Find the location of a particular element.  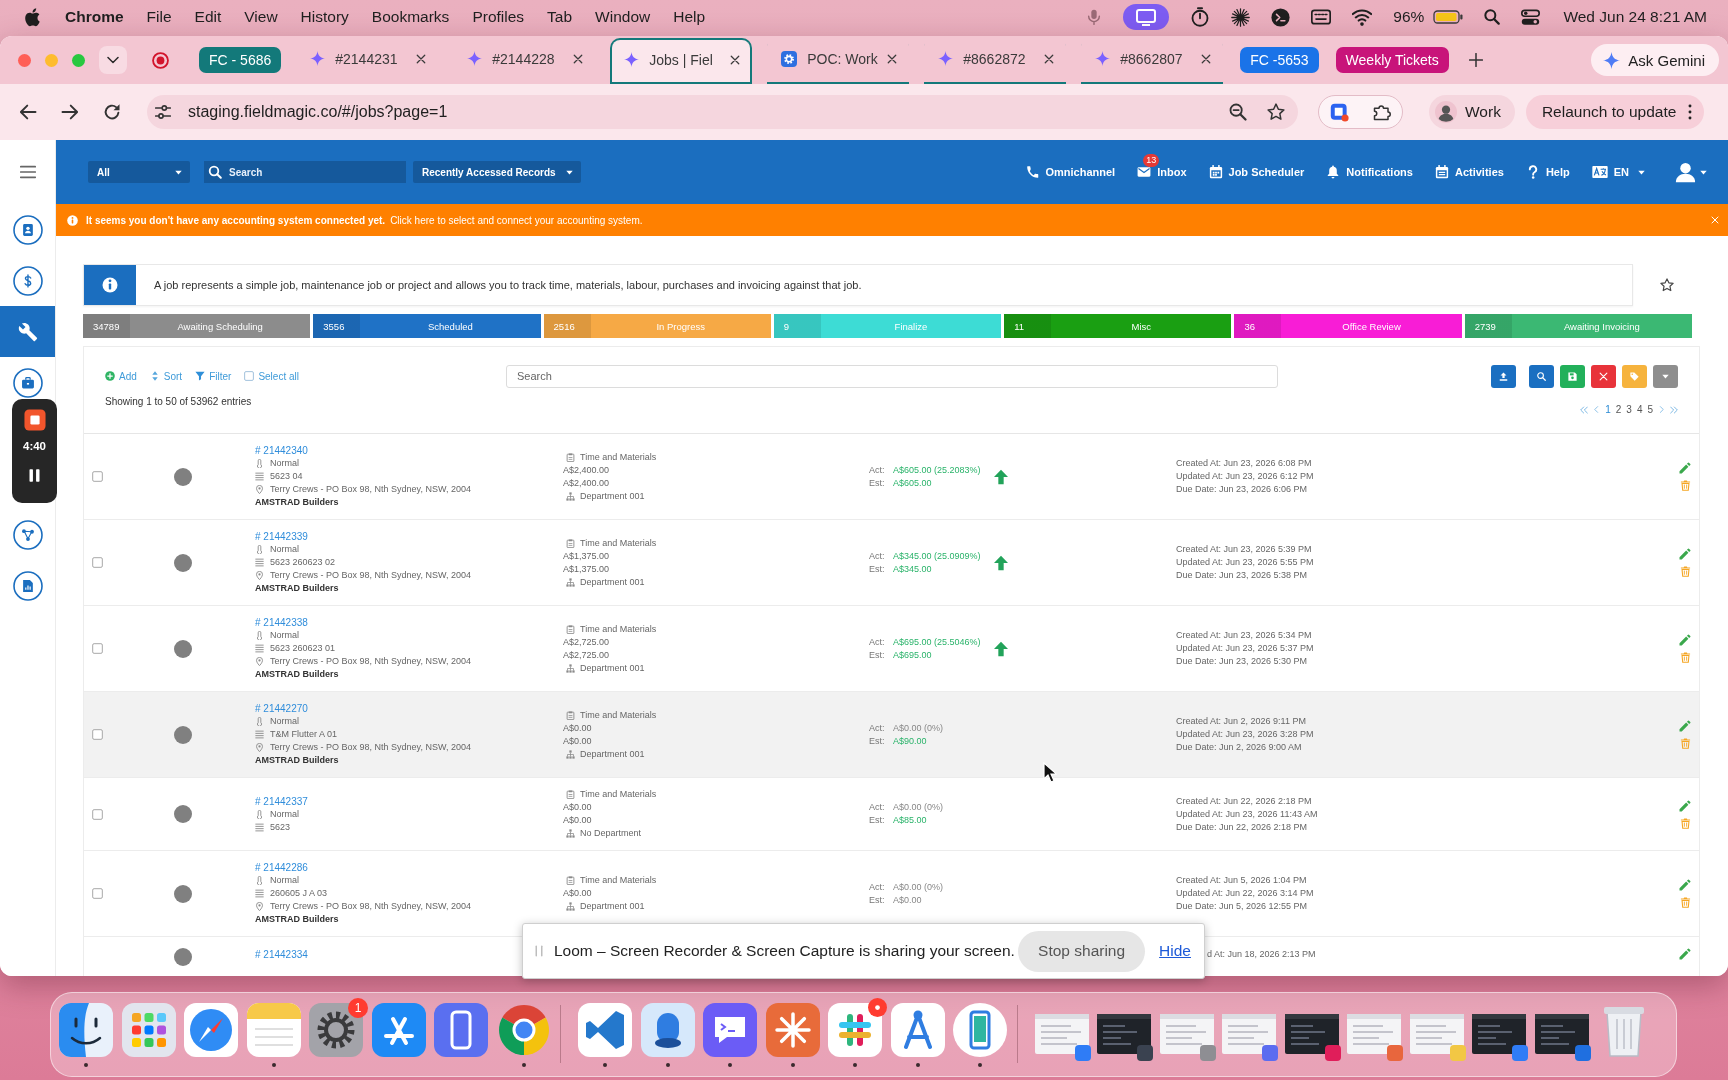

screen-mirroring-icon is located at coordinates (1146, 17).